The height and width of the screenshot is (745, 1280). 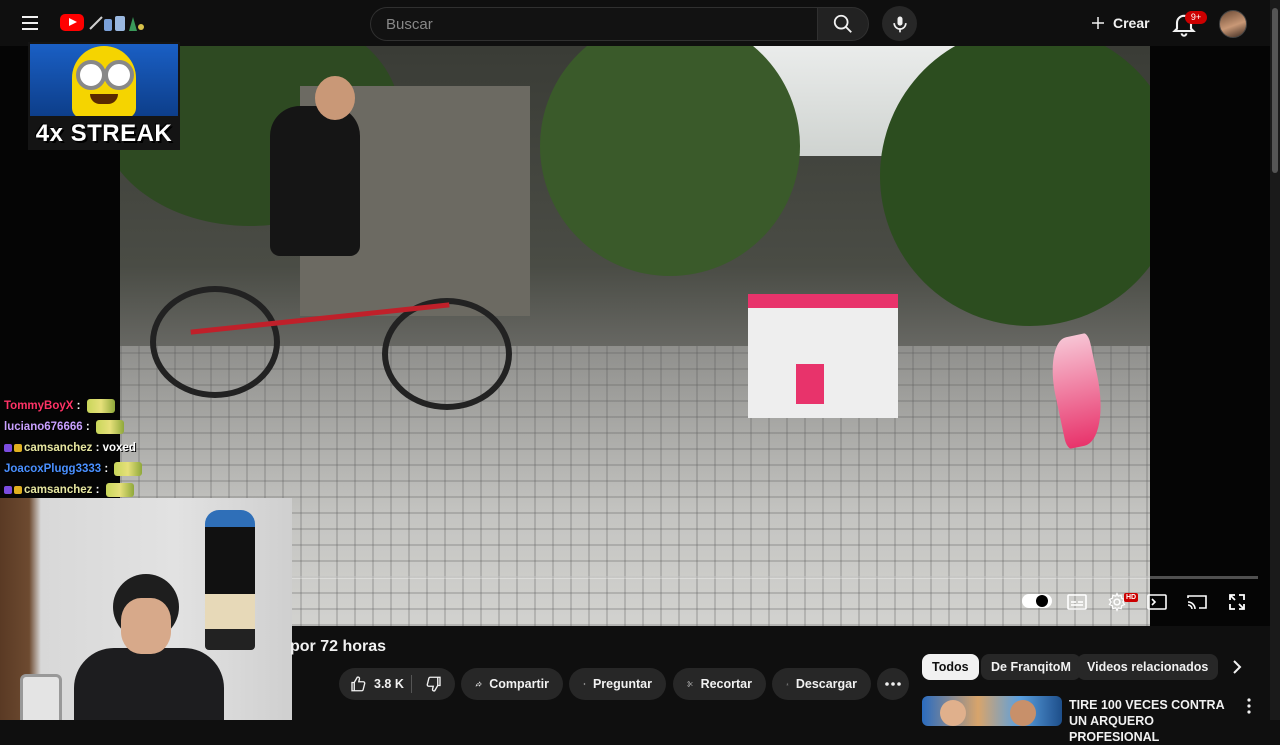 I want to click on create-label: Crear, so click(x=1131, y=23).